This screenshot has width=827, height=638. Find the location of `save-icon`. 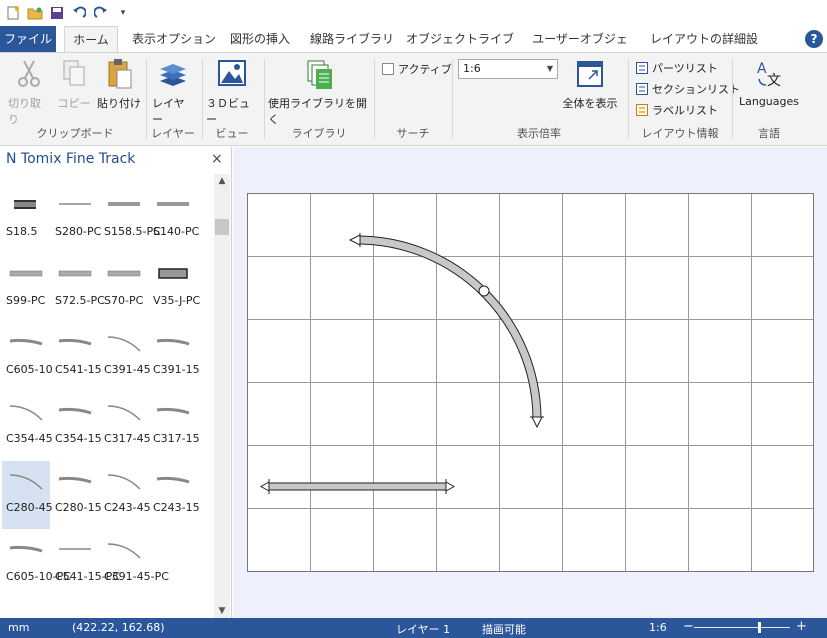

save-icon is located at coordinates (57, 13).